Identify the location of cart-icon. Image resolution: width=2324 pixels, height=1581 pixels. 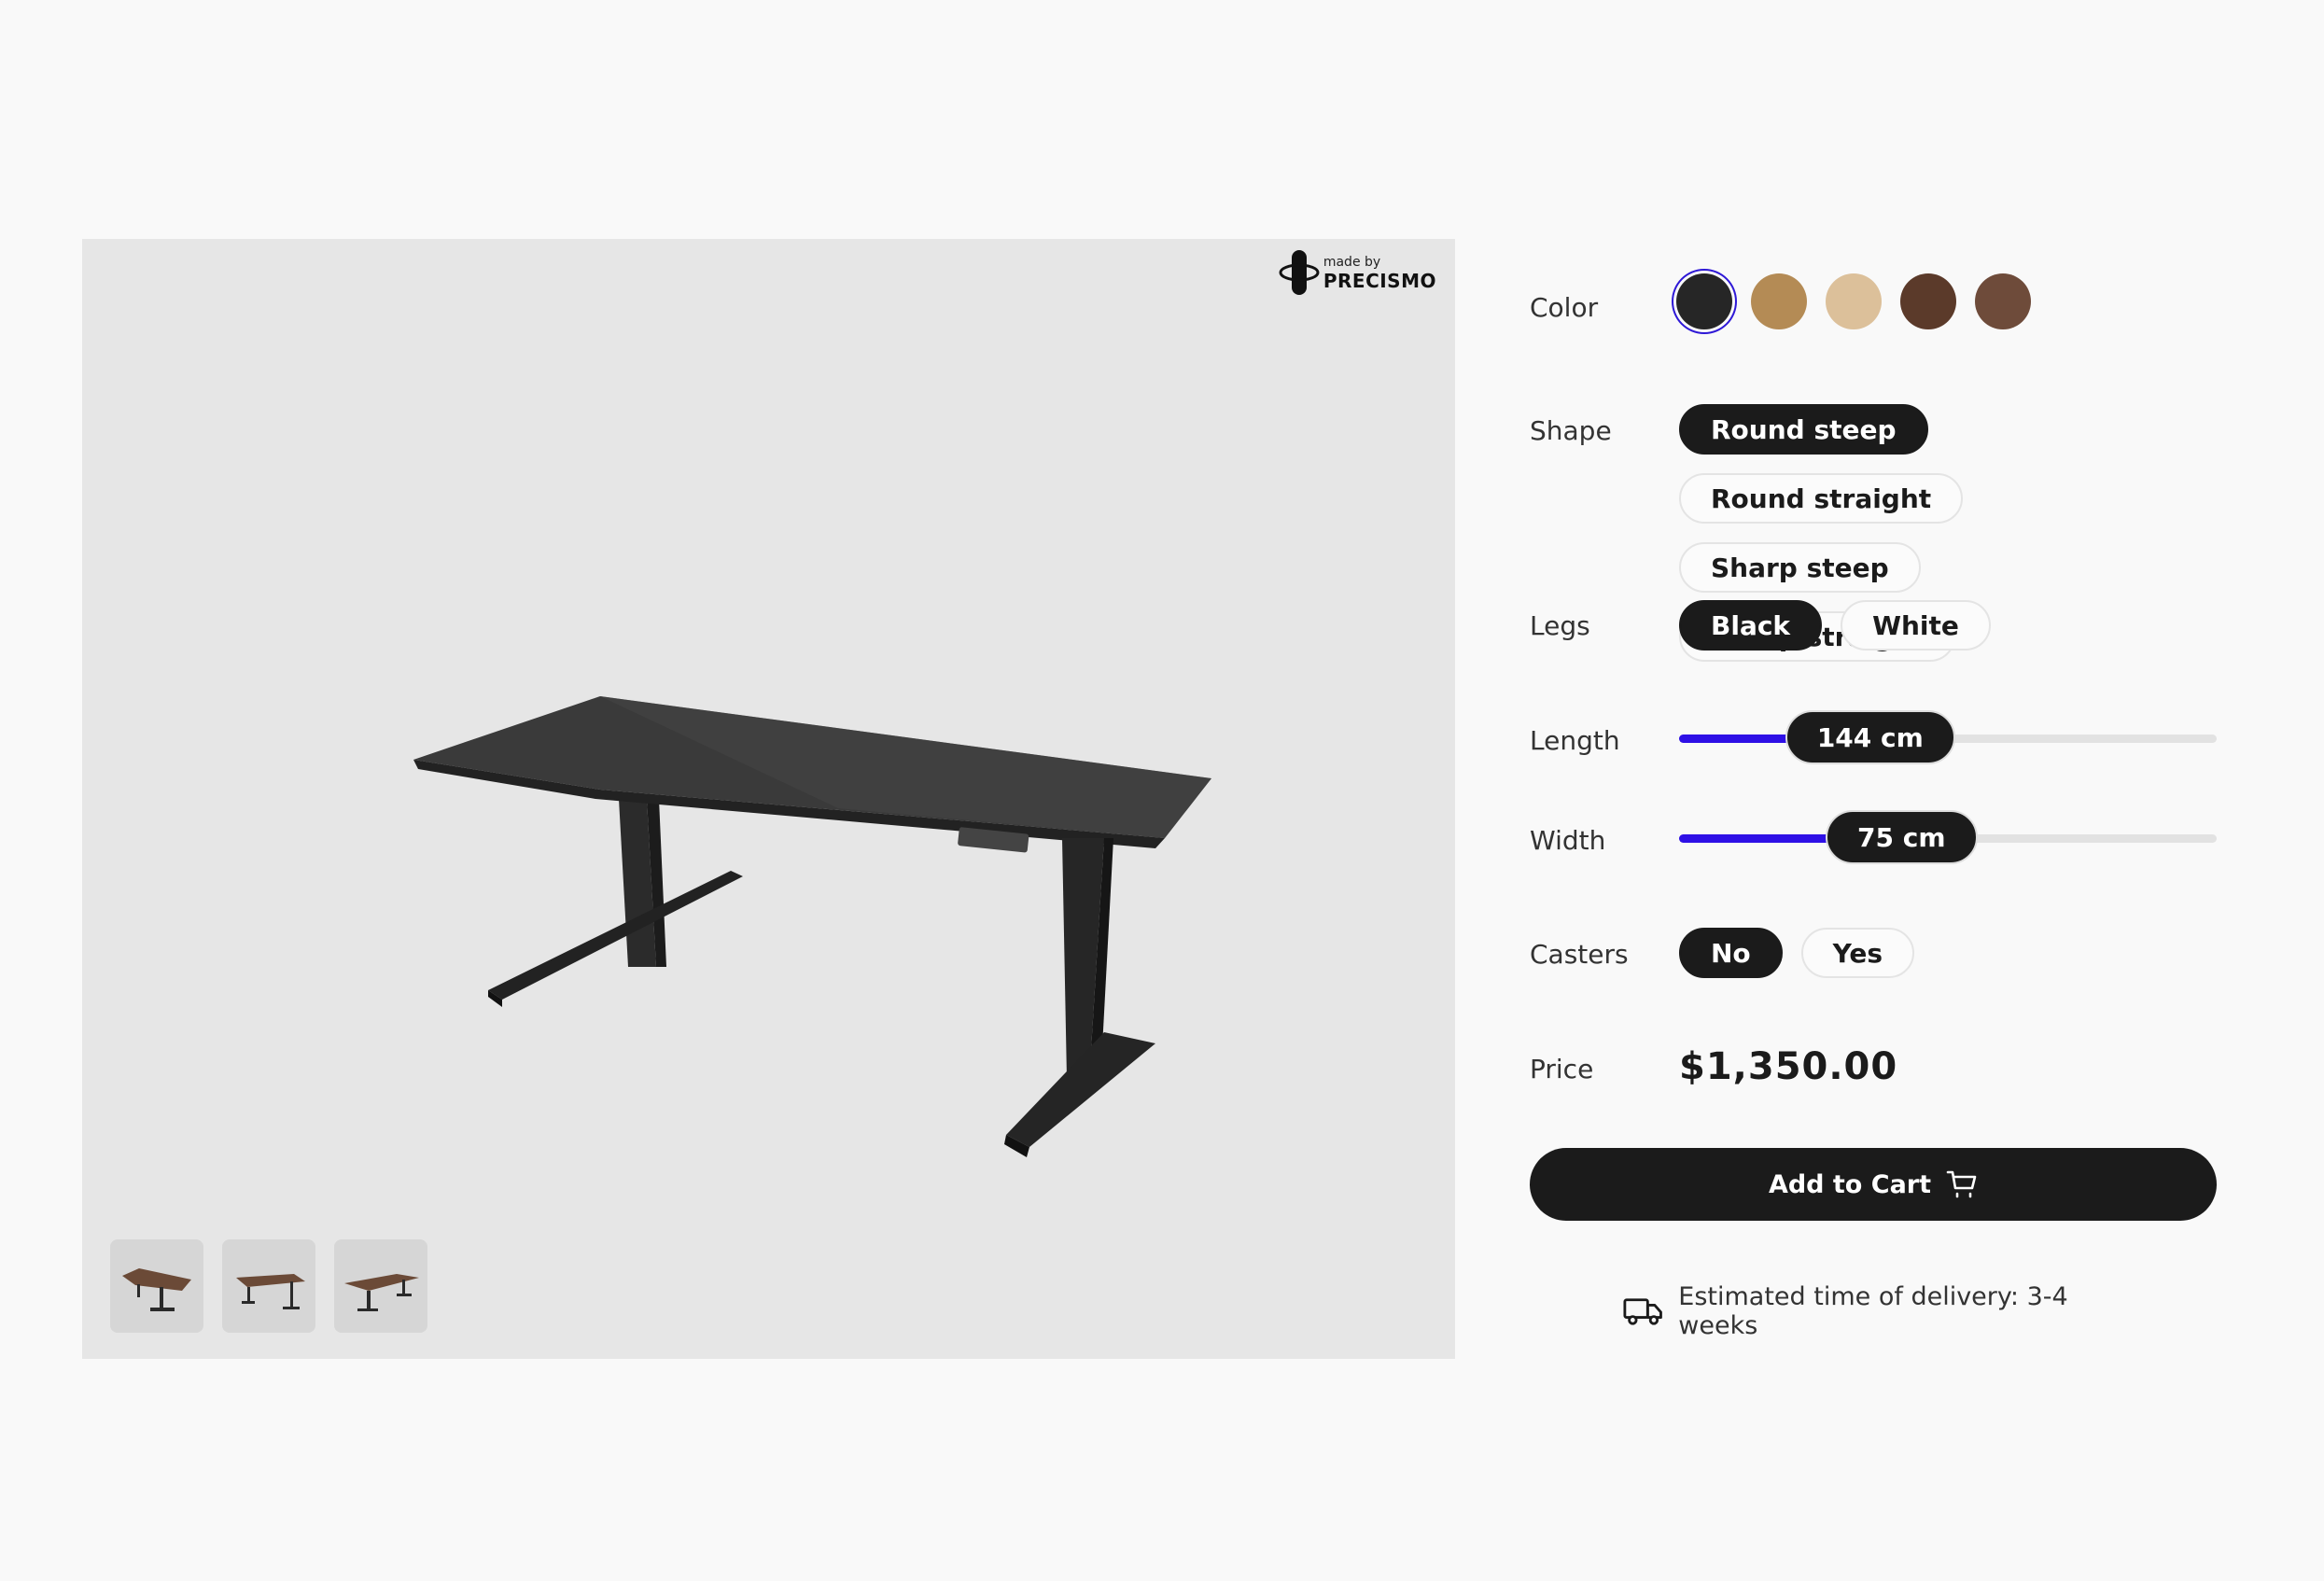
(1961, 1184).